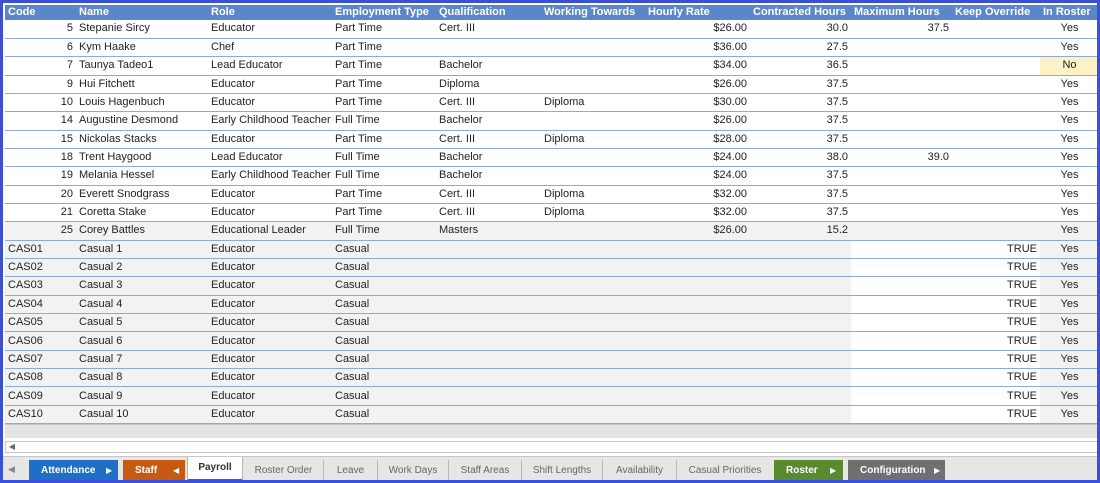 The width and height of the screenshot is (1100, 483). I want to click on qualification-cell: Diploma, so click(488, 84).